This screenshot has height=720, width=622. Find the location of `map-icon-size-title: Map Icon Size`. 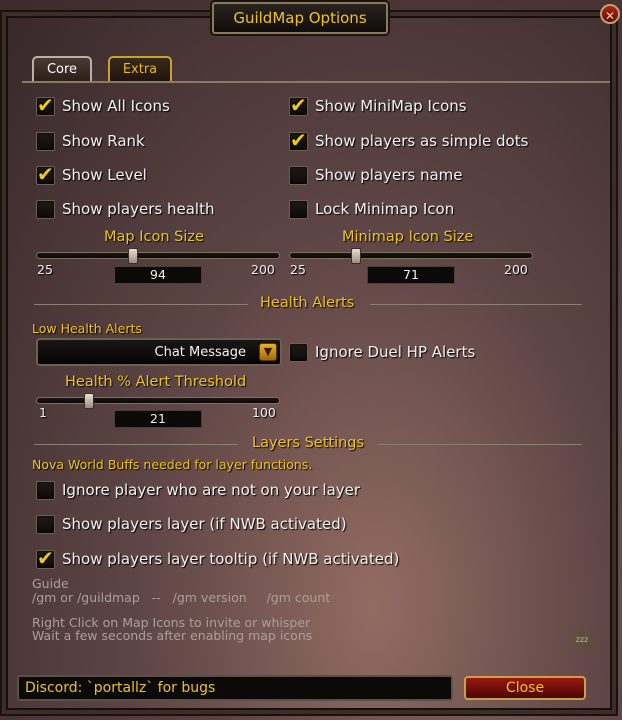

map-icon-size-title: Map Icon Size is located at coordinates (154, 237).